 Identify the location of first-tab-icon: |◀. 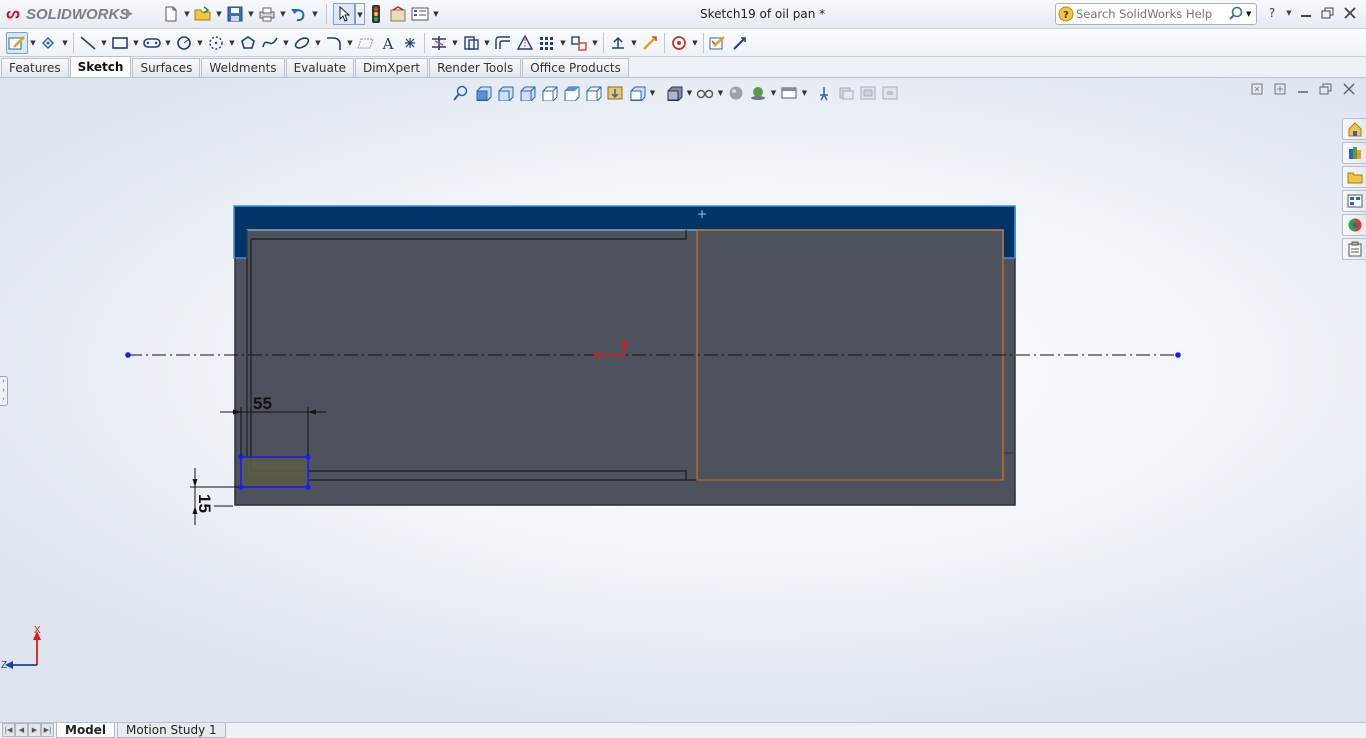
(8, 730).